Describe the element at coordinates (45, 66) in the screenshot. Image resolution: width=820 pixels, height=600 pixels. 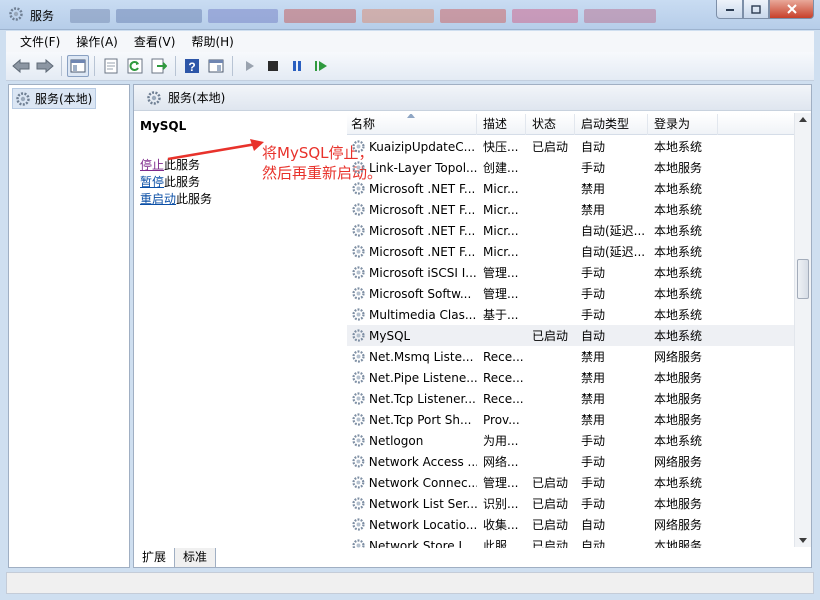
I see `forward-button` at that location.